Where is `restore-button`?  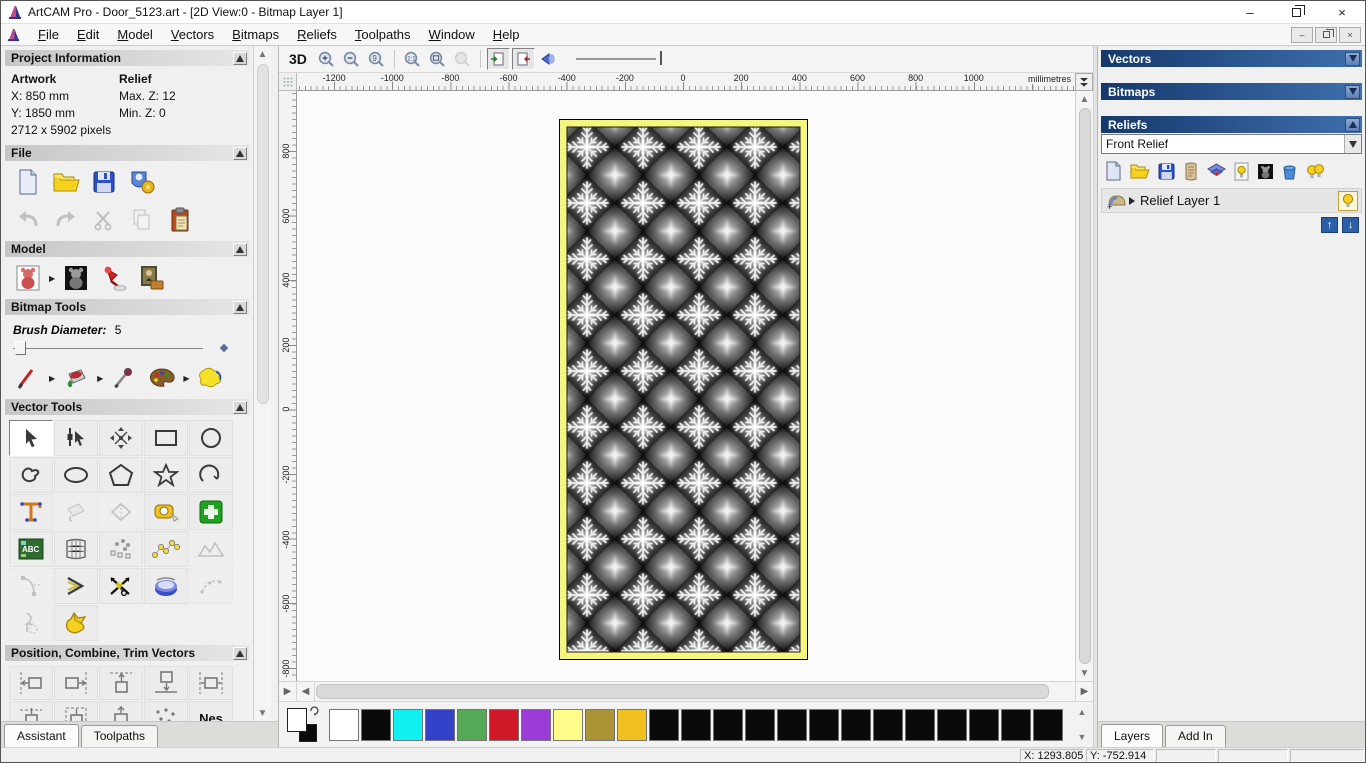 restore-button is located at coordinates (1296, 12).